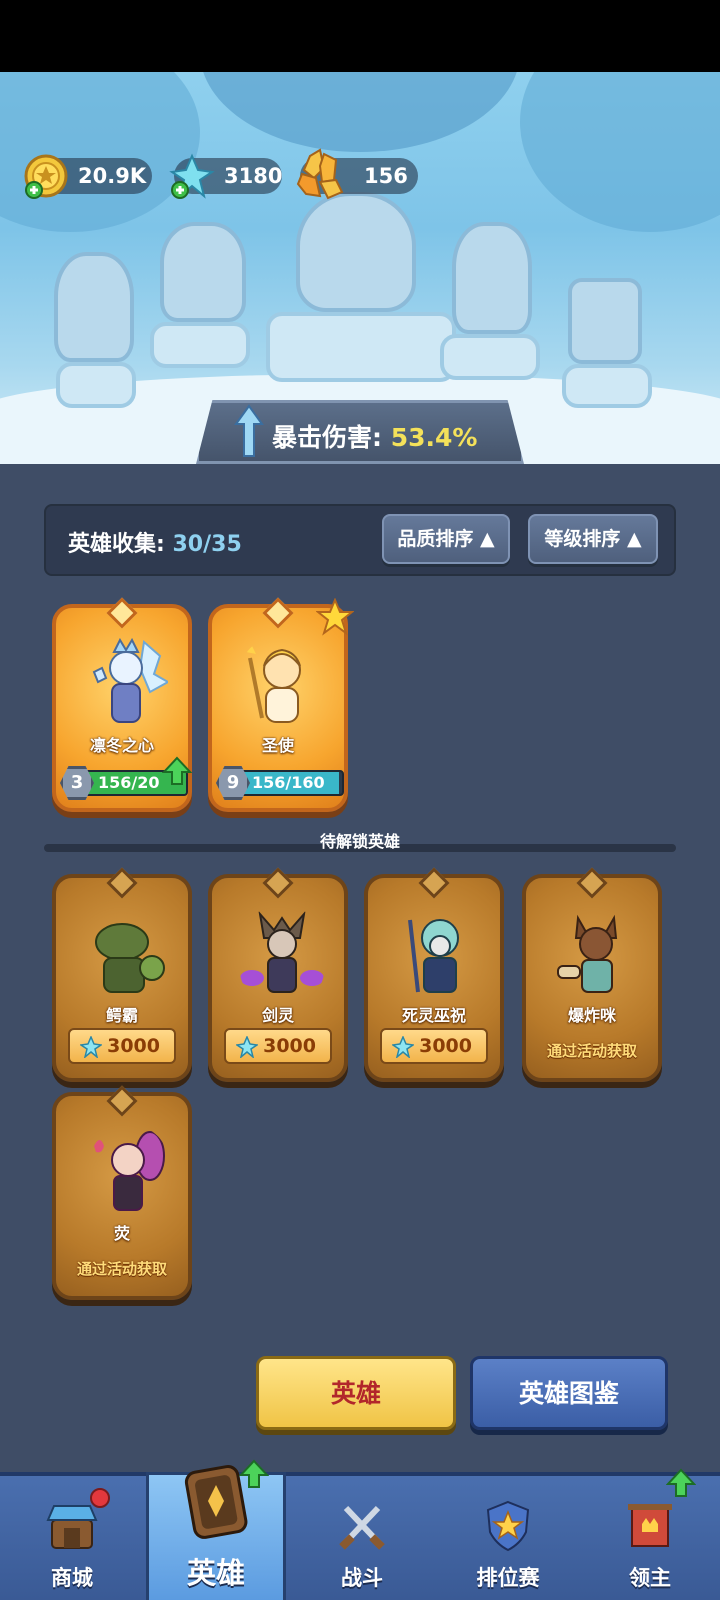  What do you see at coordinates (362, 1527) in the screenshot?
I see `swords-icon` at bounding box center [362, 1527].